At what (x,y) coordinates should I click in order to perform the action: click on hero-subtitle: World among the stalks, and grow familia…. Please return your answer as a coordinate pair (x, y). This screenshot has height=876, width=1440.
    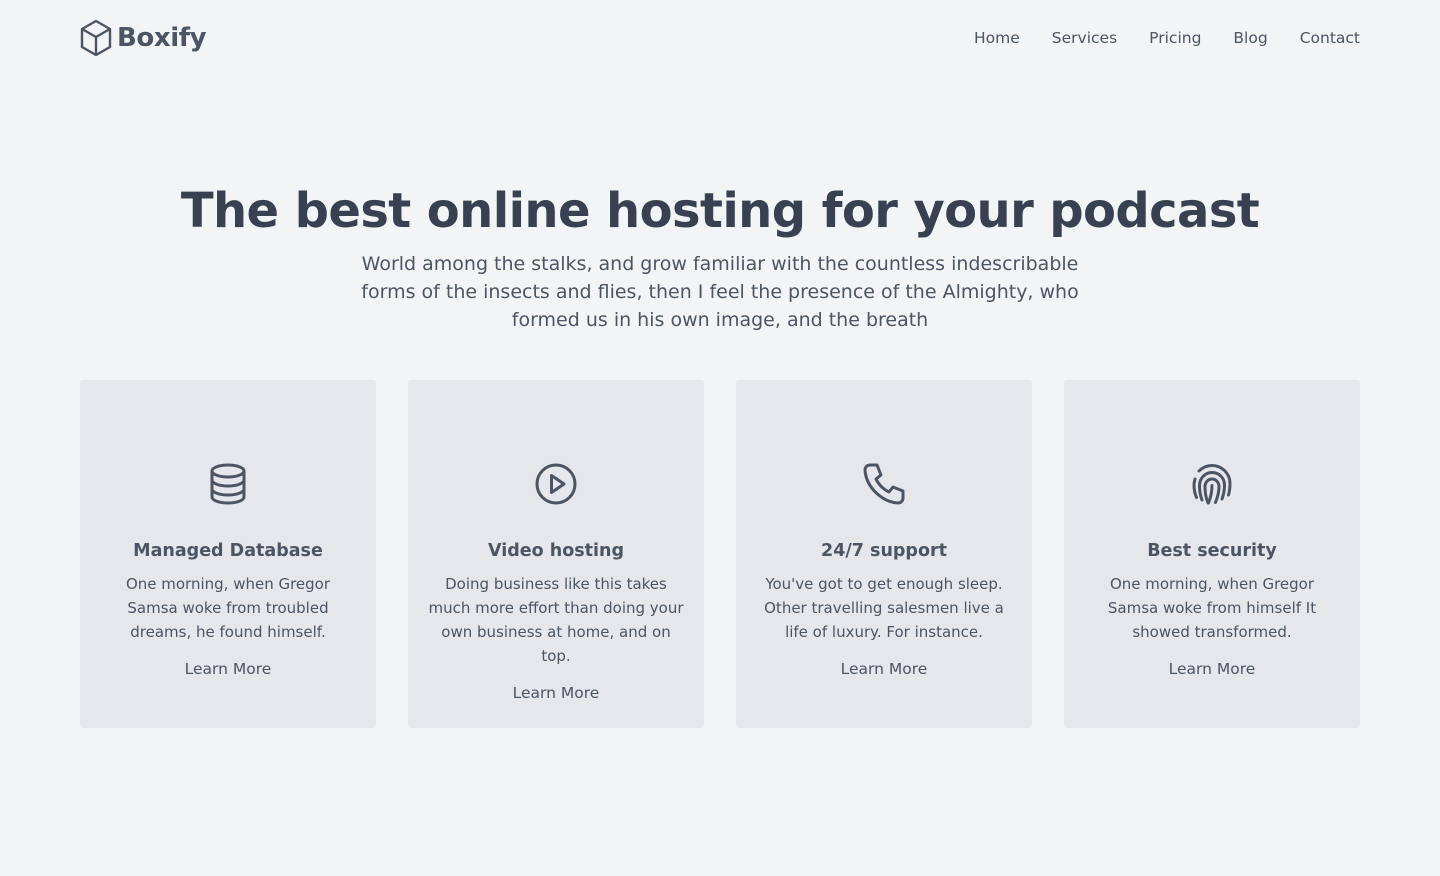
    Looking at the image, I should click on (720, 292).